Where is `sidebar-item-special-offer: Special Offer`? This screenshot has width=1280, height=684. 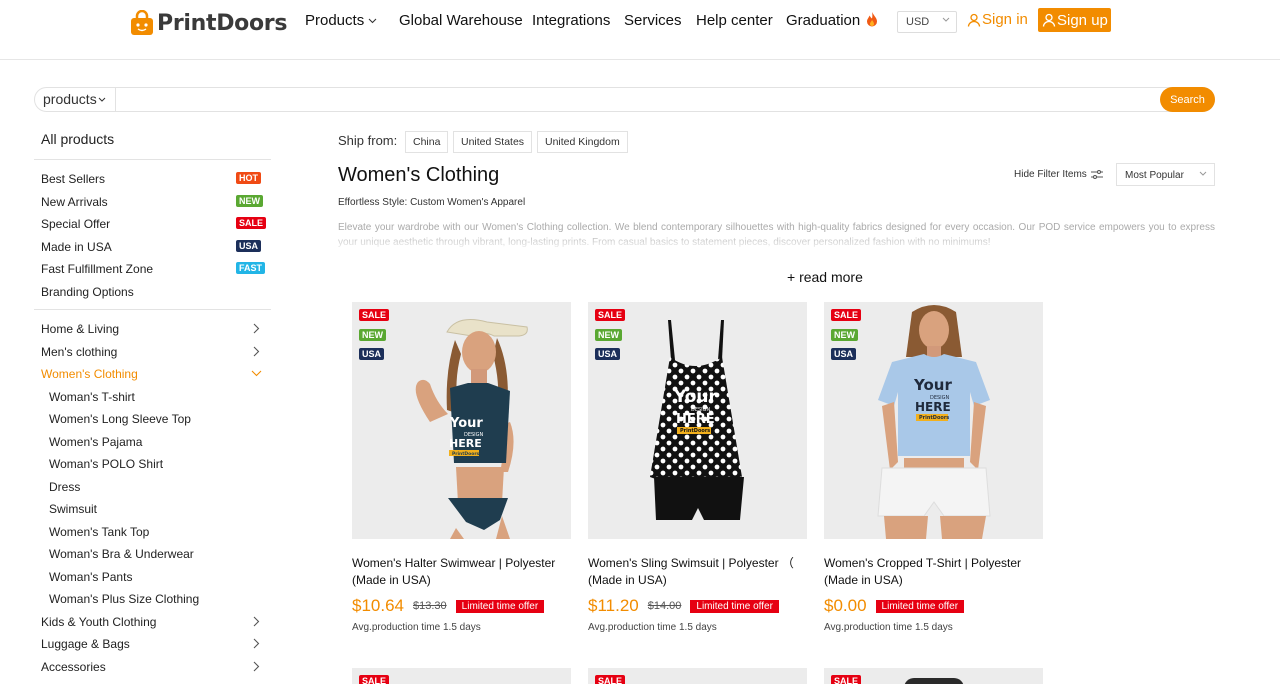 sidebar-item-special-offer: Special Offer is located at coordinates (75, 224).